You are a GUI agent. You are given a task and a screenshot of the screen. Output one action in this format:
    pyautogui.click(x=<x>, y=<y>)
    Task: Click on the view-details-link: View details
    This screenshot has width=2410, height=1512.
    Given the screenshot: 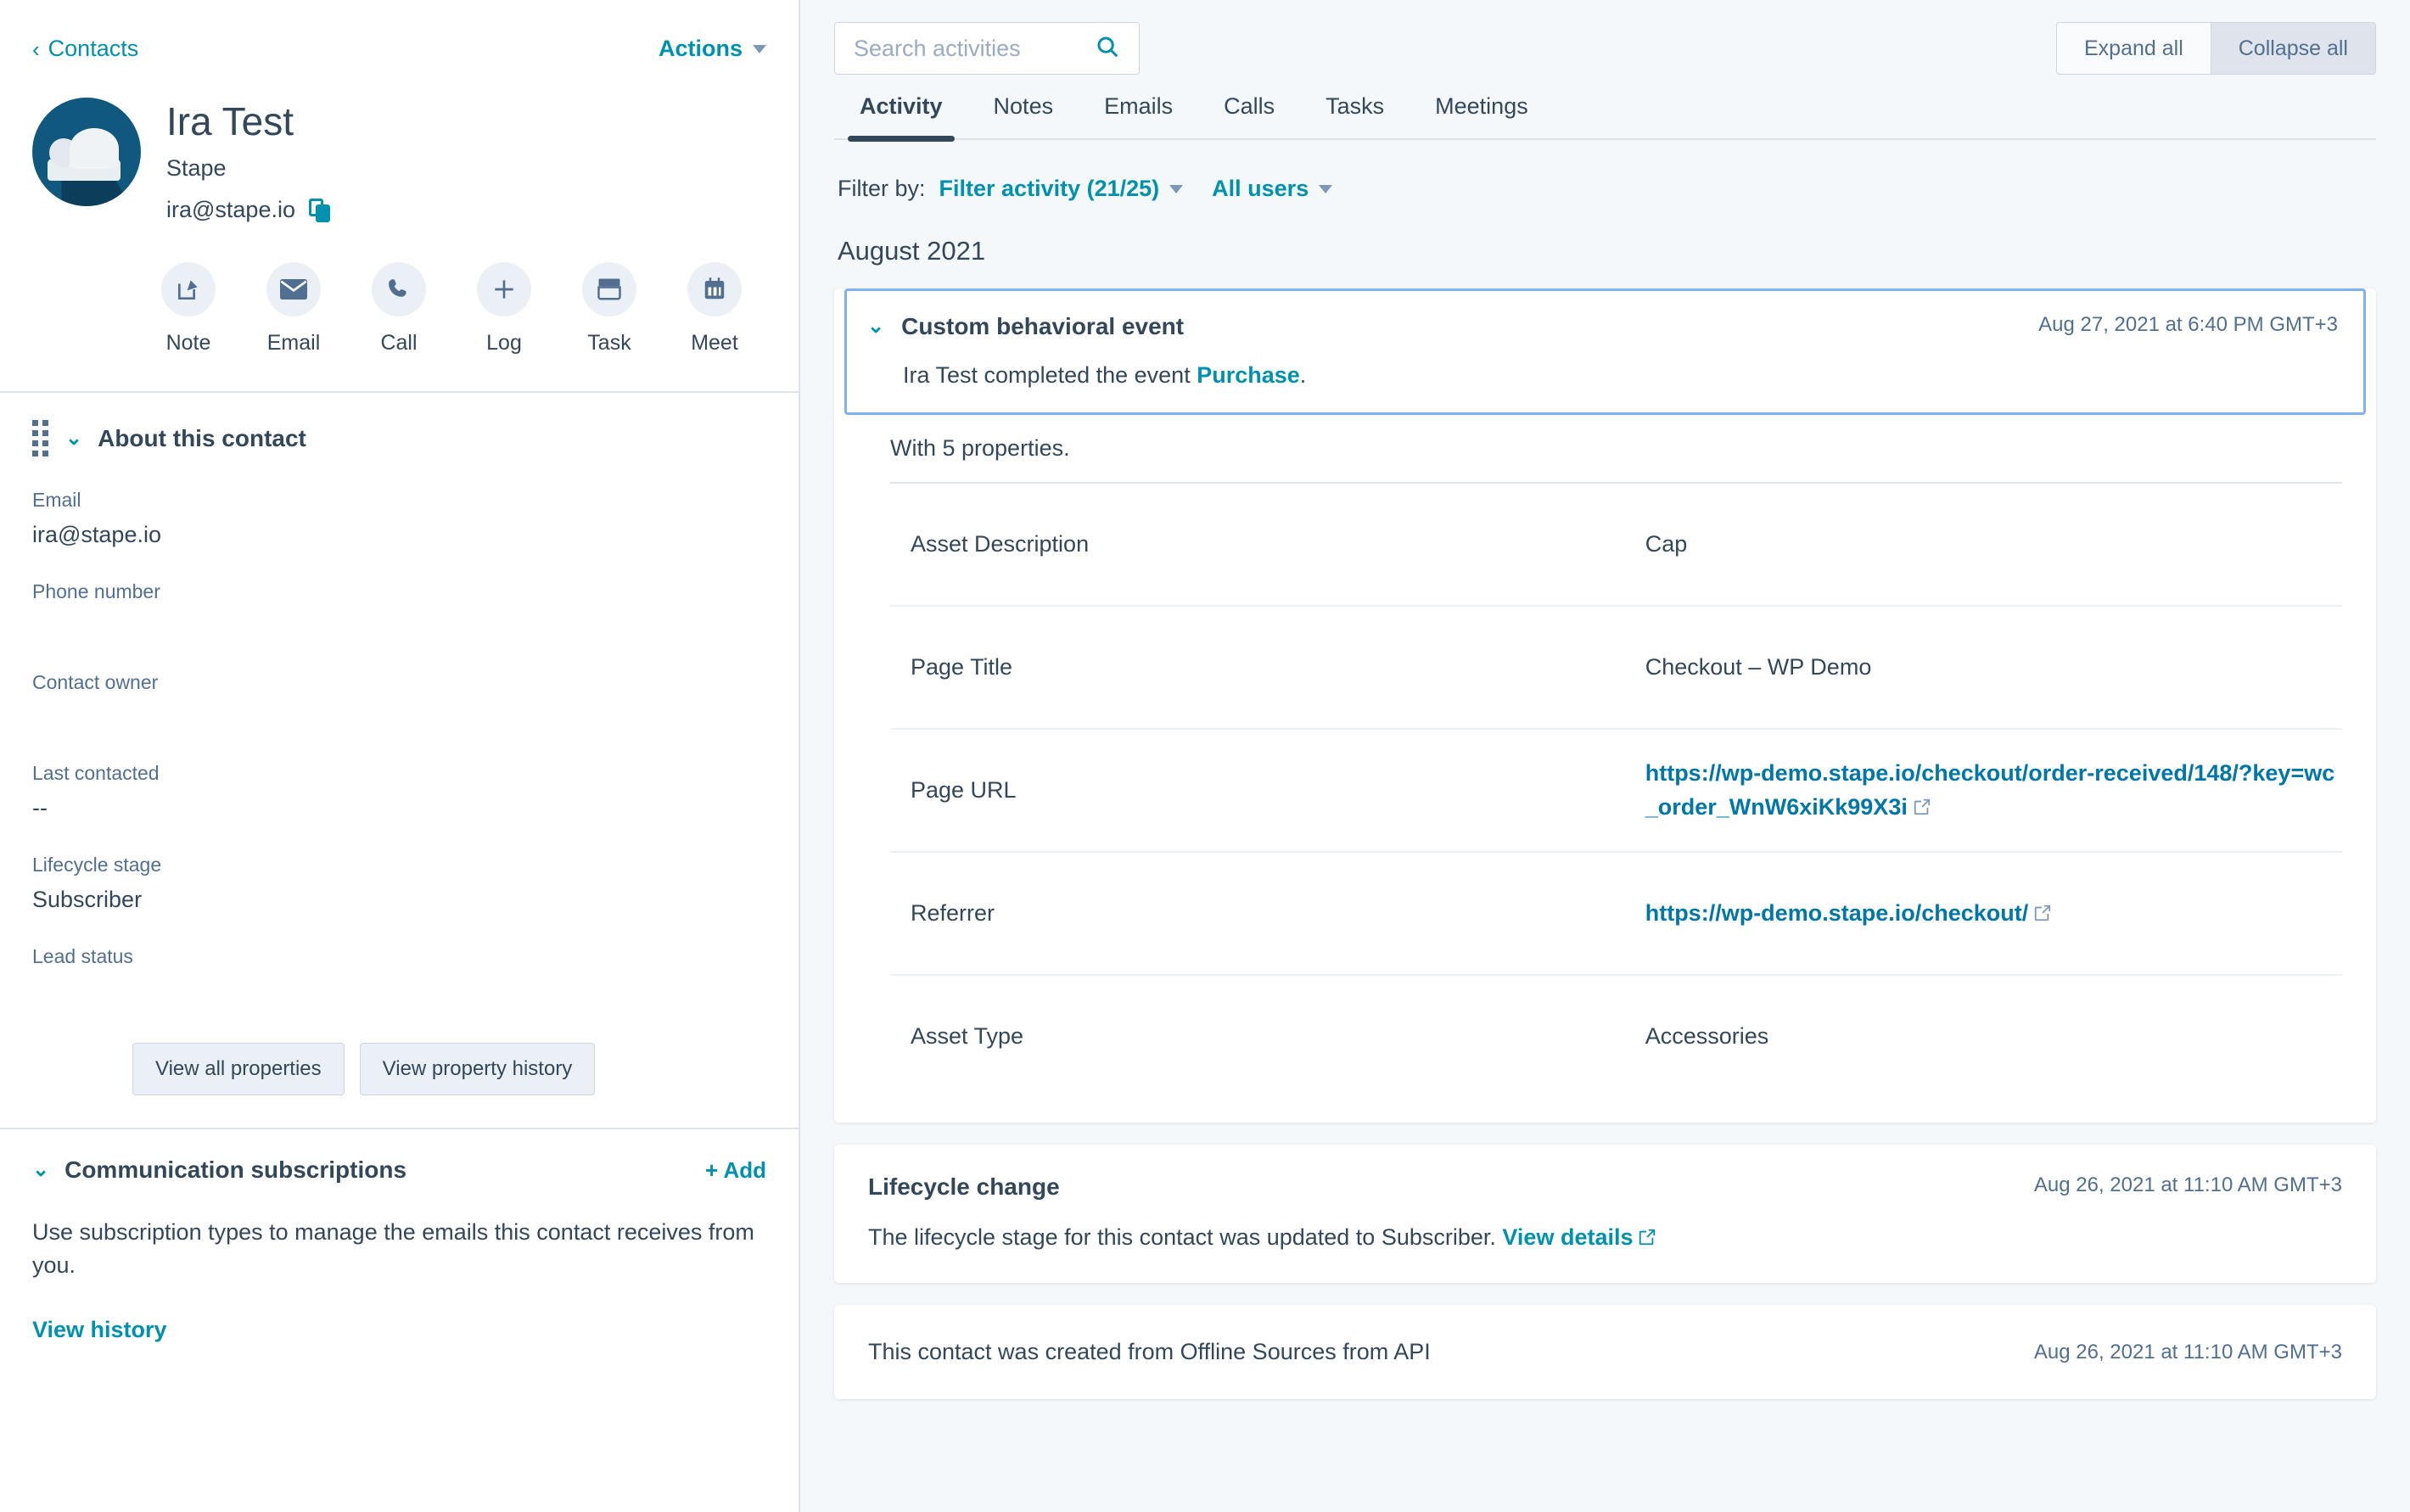 What is the action you would take?
    pyautogui.click(x=1567, y=1237)
    